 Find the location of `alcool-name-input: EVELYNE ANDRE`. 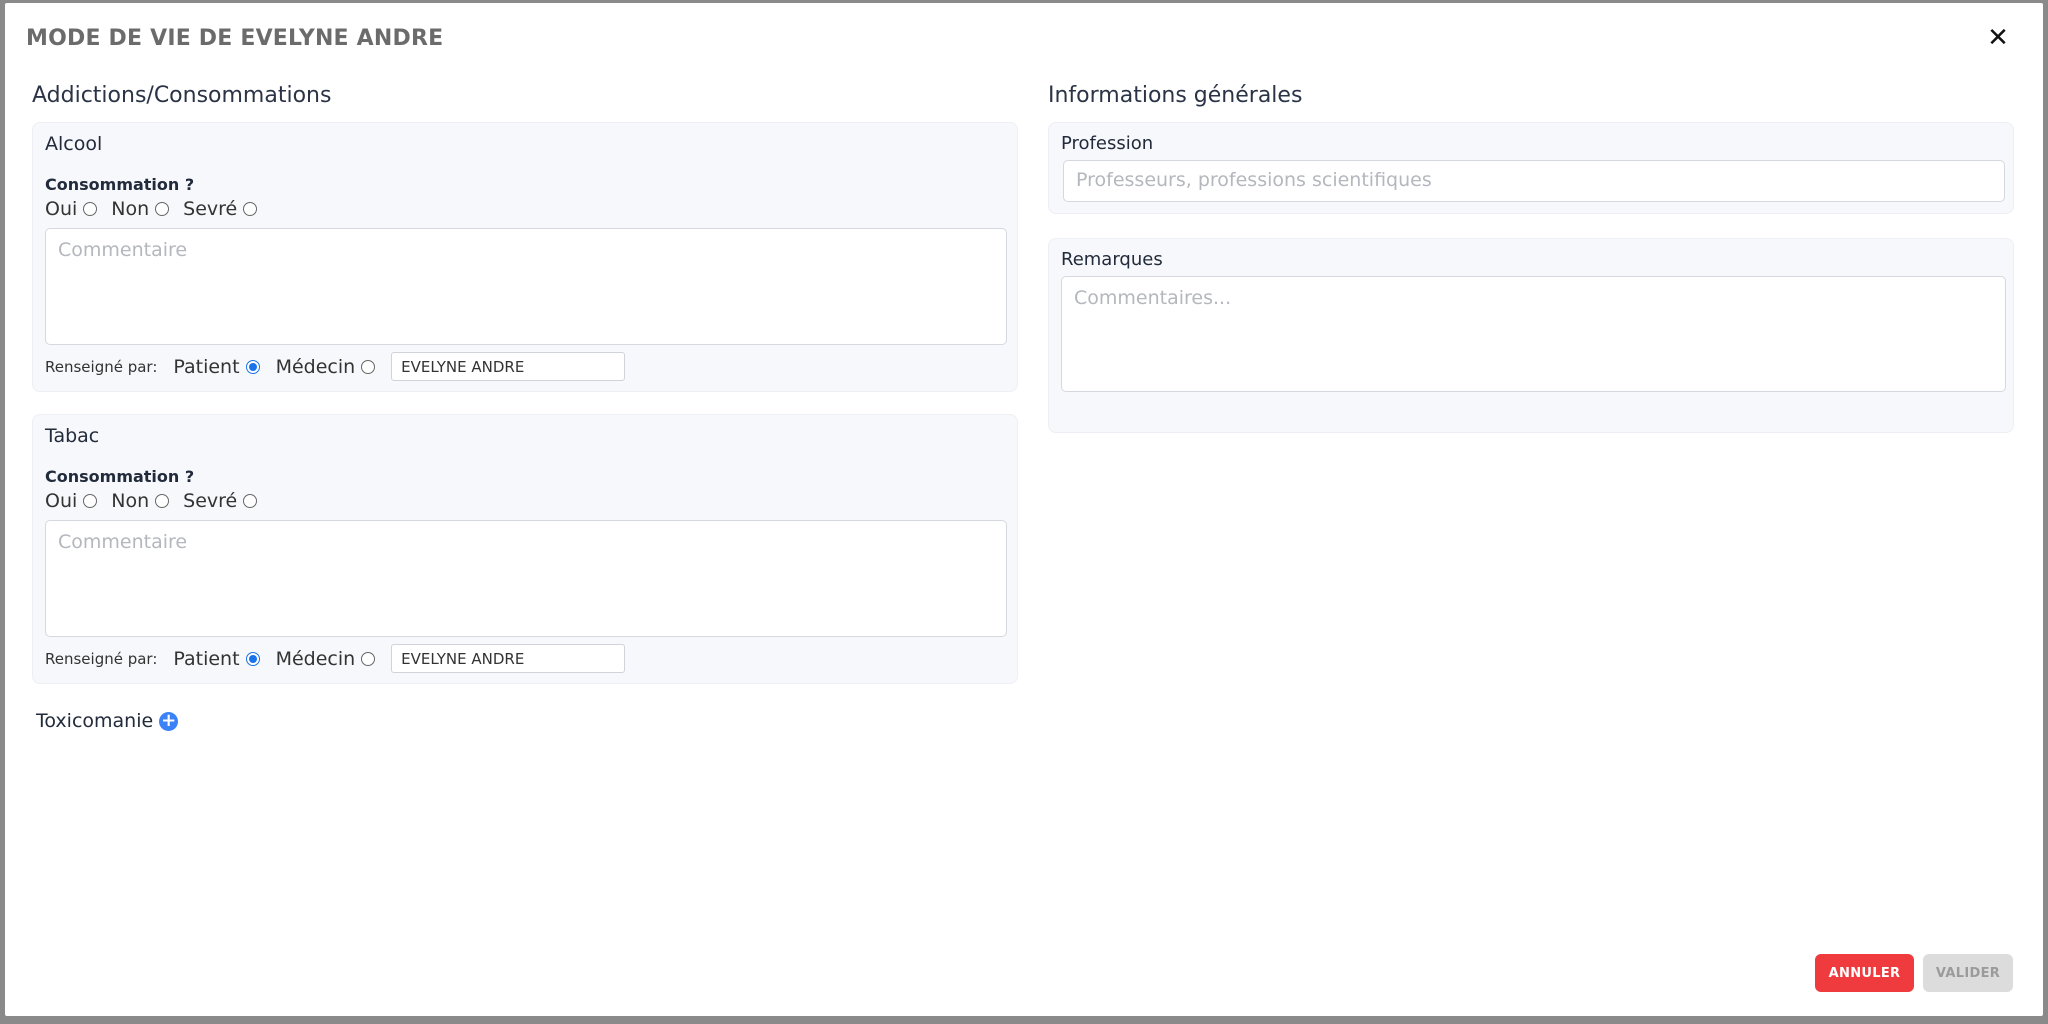

alcool-name-input: EVELYNE ANDRE is located at coordinates (508, 366).